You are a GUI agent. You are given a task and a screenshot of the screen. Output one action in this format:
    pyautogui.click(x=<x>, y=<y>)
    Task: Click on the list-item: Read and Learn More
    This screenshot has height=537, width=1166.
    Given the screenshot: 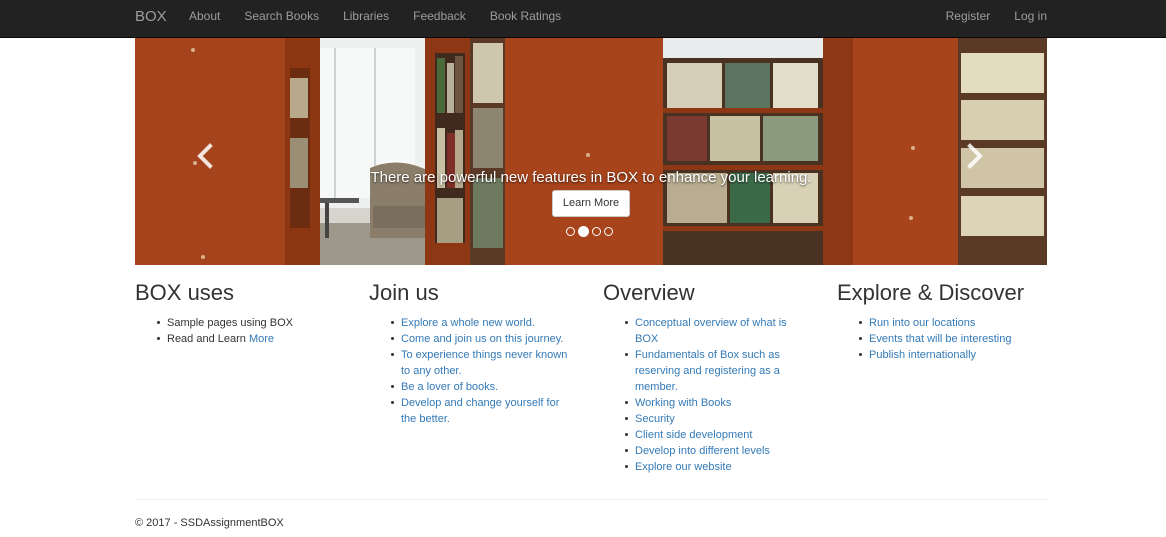 What is the action you would take?
    pyautogui.click(x=256, y=339)
    